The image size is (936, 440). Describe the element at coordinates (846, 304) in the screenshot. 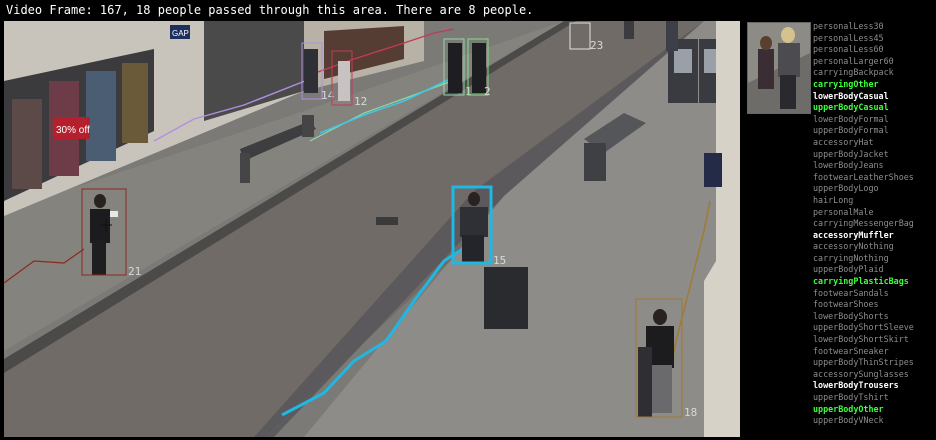

I see `attribute-item: footwearShoes` at that location.